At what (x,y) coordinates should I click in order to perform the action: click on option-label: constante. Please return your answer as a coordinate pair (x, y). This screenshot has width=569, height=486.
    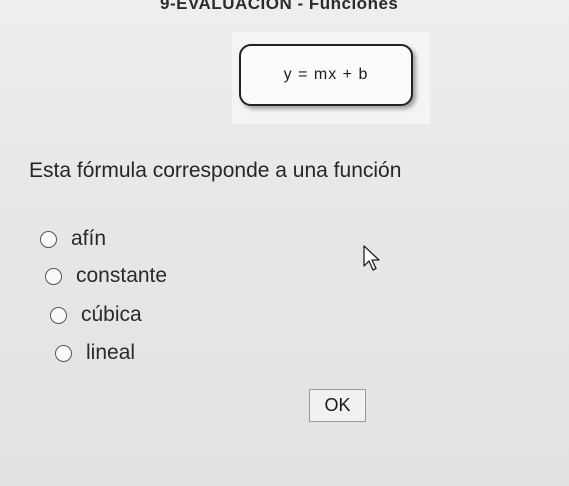
    Looking at the image, I should click on (122, 275).